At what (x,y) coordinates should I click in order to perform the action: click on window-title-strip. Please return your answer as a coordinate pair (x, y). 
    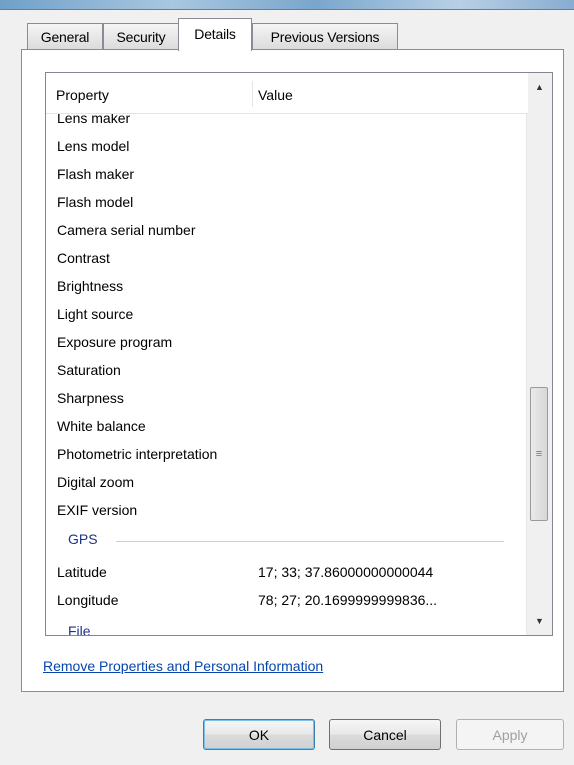
    Looking at the image, I should click on (287, 4).